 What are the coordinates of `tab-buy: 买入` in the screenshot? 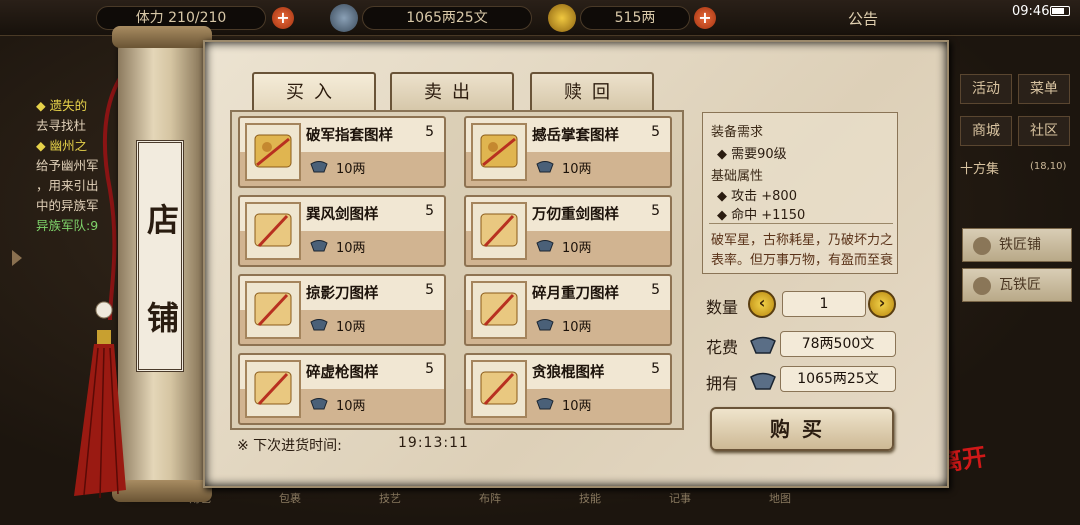 It's located at (314, 92).